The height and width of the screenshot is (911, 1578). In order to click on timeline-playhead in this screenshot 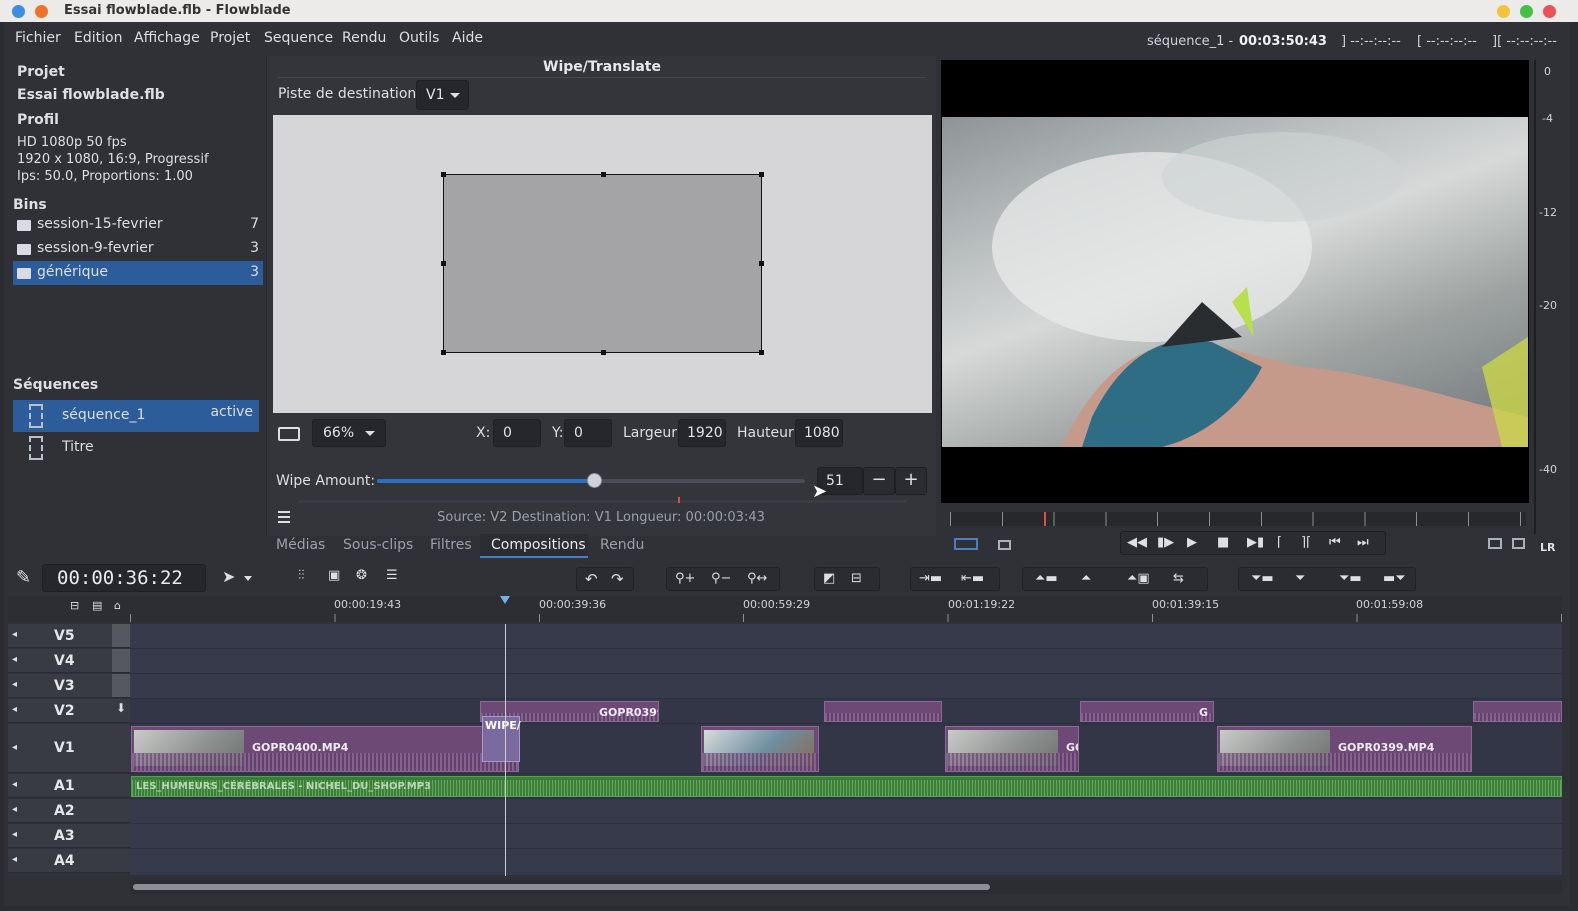, I will do `click(505, 750)`.